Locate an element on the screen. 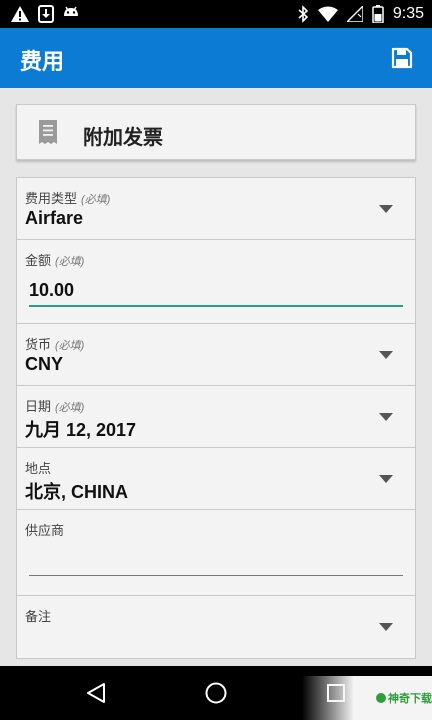 The width and height of the screenshot is (432, 720). watermark-logo-icon is located at coordinates (381, 698).